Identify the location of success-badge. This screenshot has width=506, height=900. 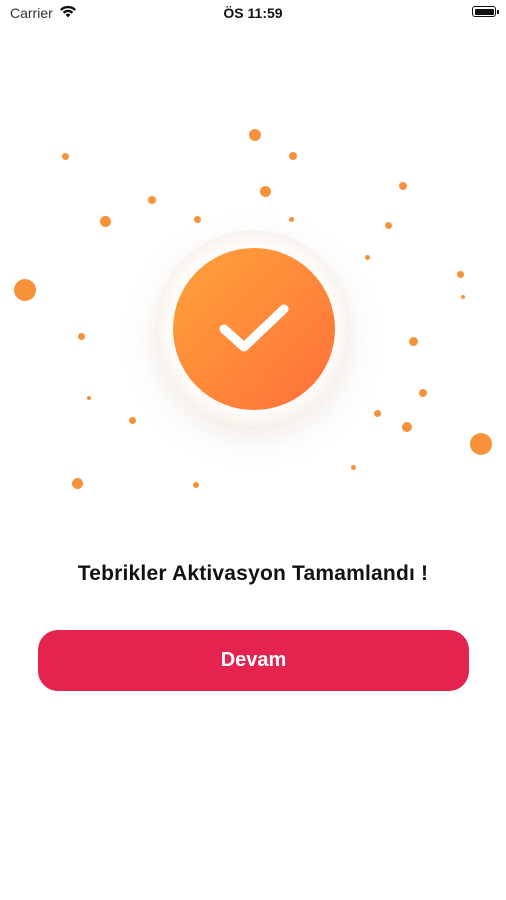
(254, 329).